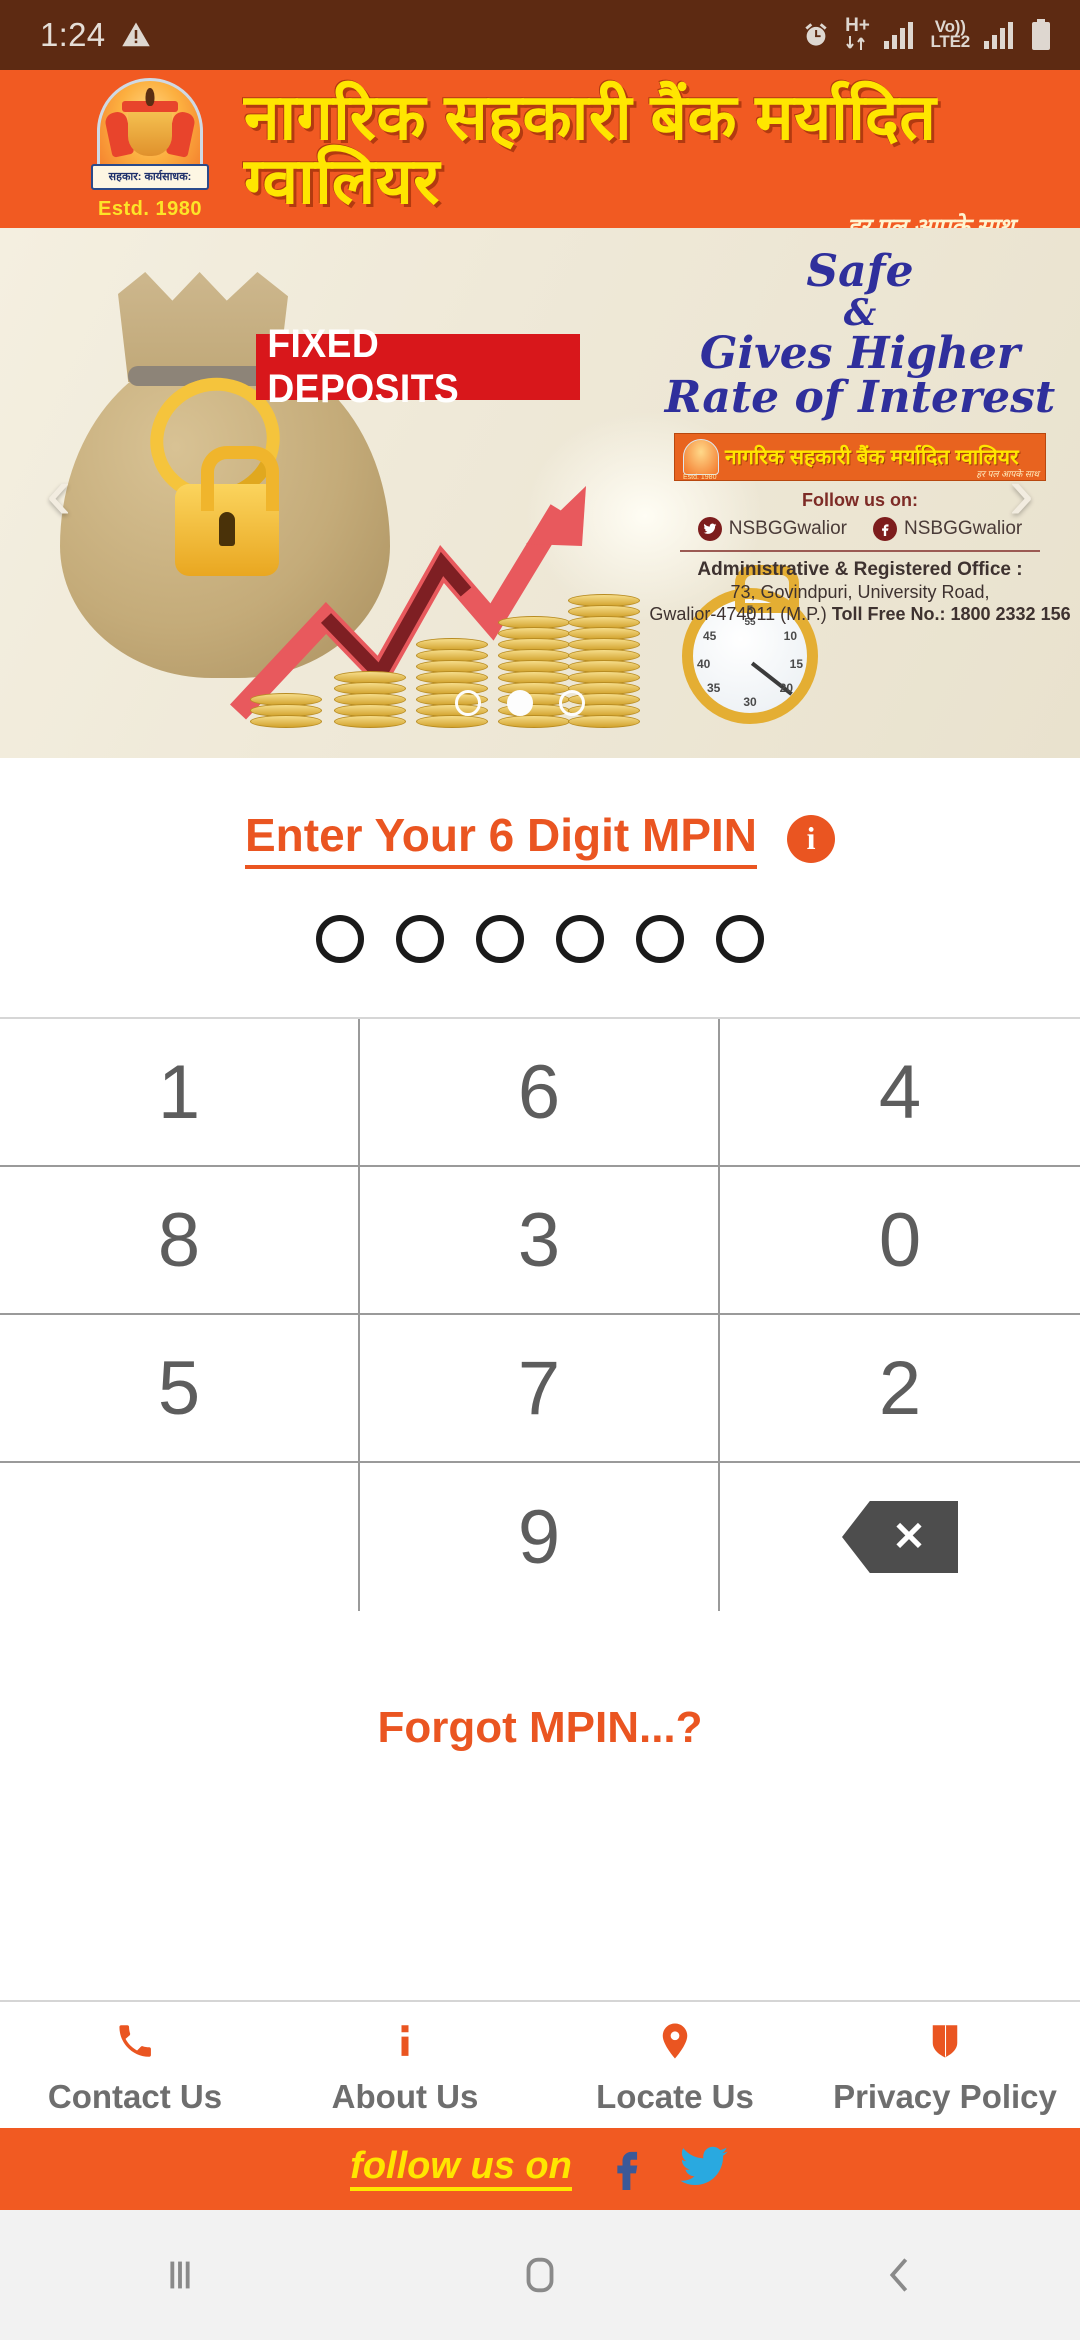  I want to click on established-year: Estd. 1980, so click(150, 208).